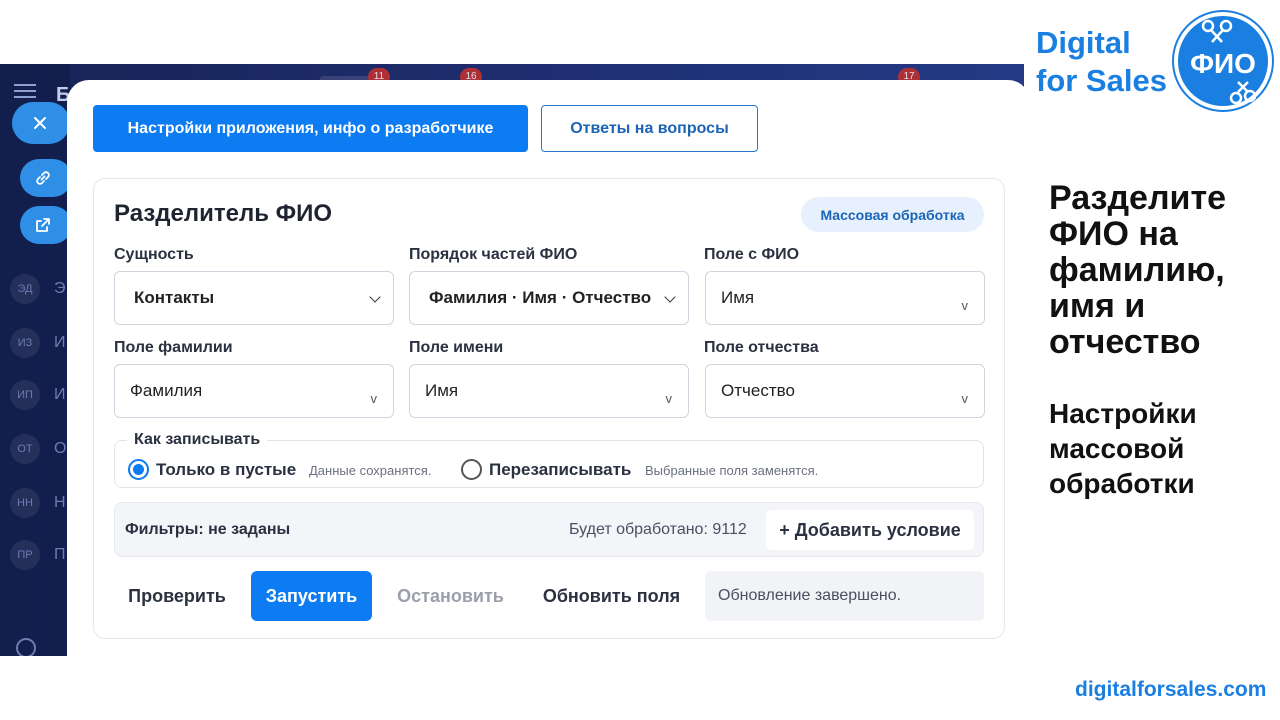 Image resolution: width=1280 pixels, height=720 pixels. I want to click on last-name-select: Фамилия v, so click(254, 391).